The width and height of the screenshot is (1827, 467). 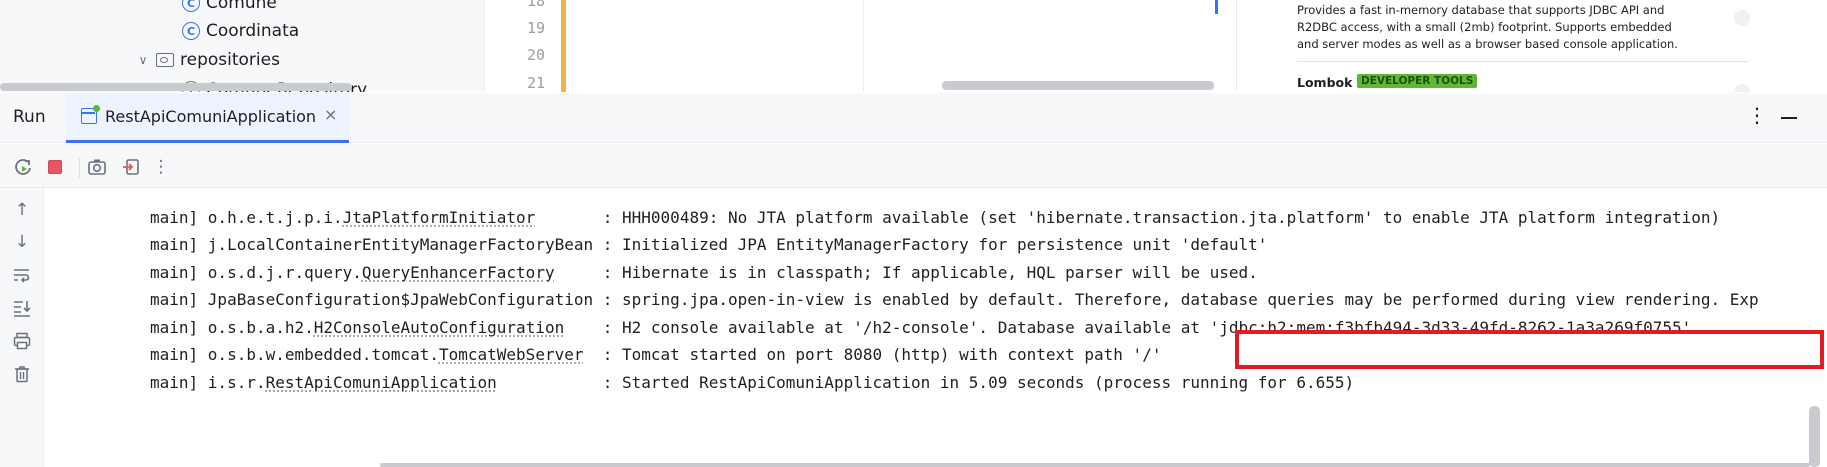 What do you see at coordinates (913, 118) in the screenshot?
I see `run-window-header: Run RestApiComuniApplication × ⋮` at bounding box center [913, 118].